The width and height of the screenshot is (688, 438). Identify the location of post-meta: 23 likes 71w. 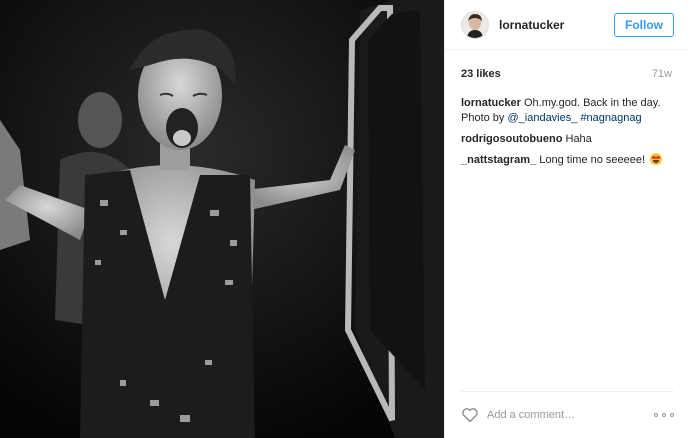
(566, 74).